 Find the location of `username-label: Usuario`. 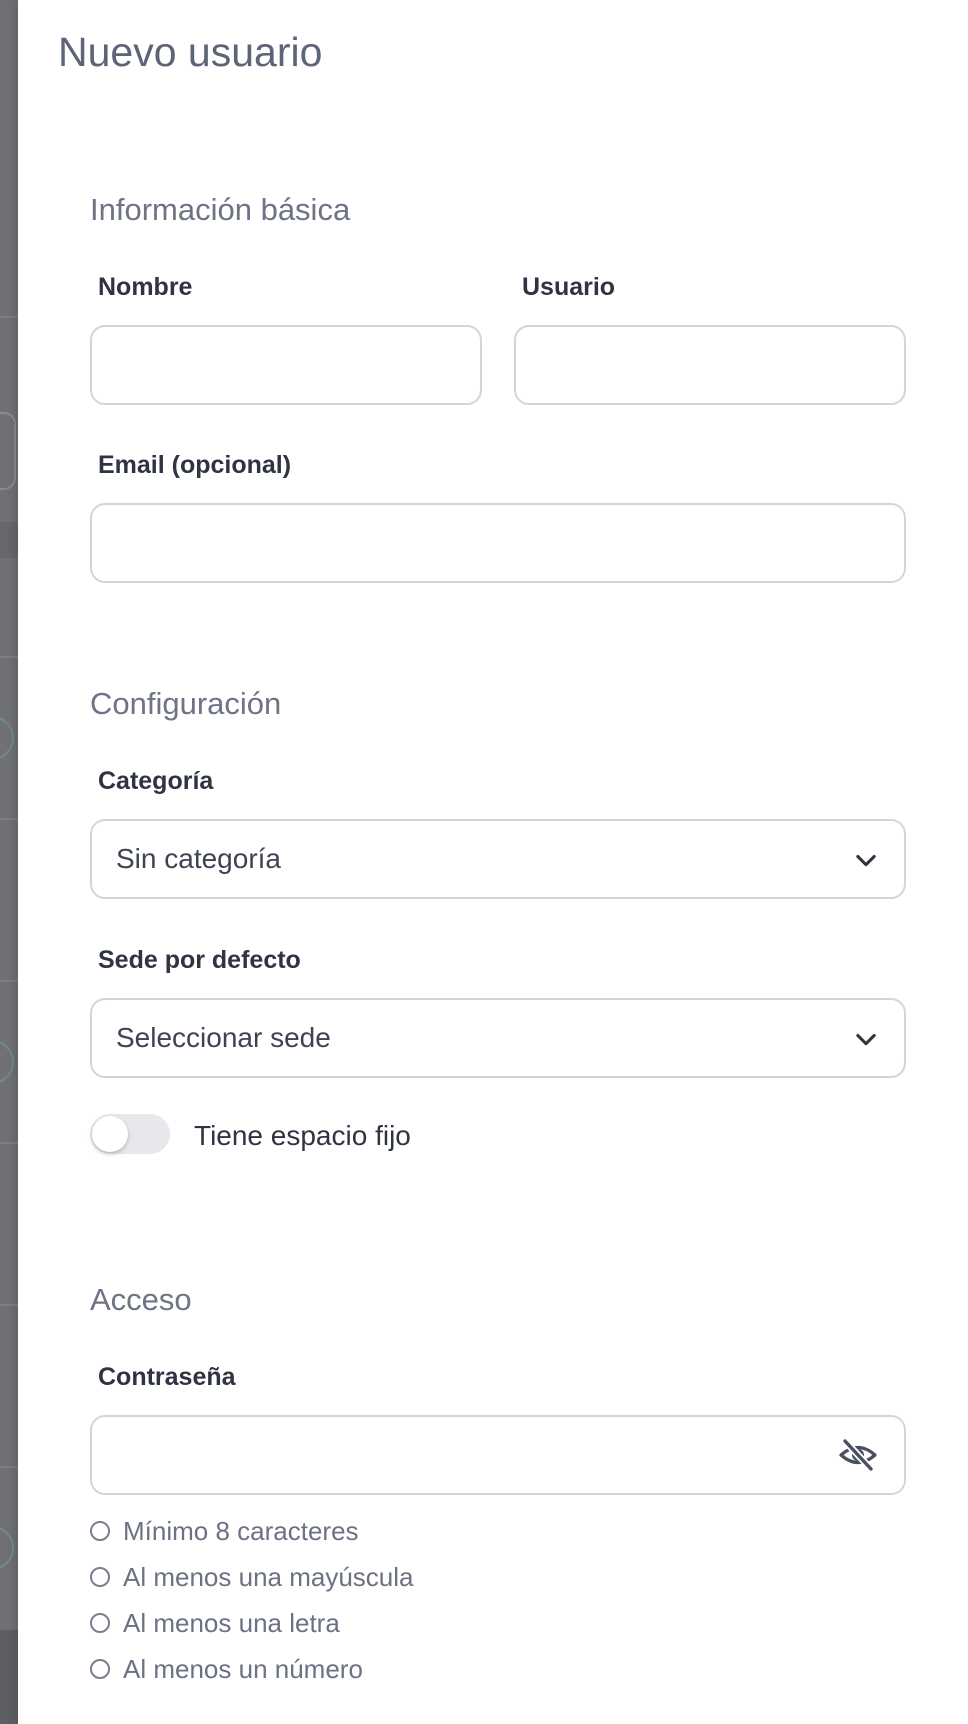

username-label: Usuario is located at coordinates (569, 287).